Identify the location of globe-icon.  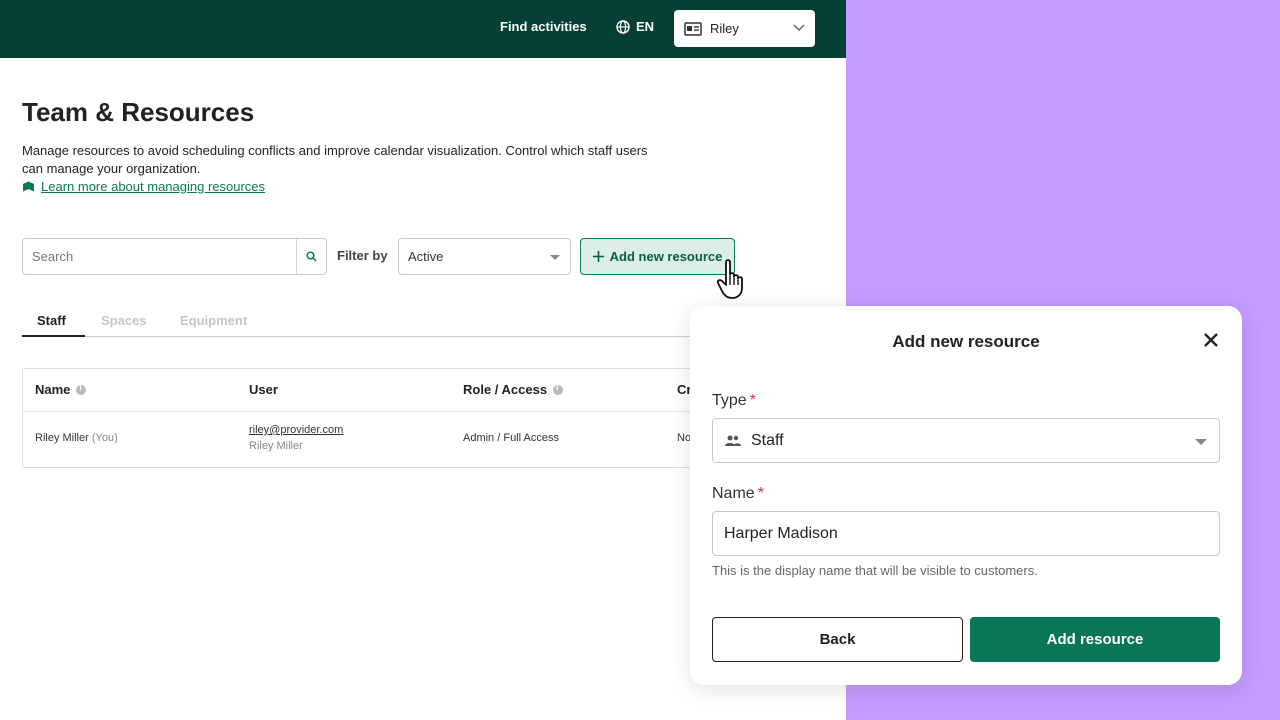
(623, 26).